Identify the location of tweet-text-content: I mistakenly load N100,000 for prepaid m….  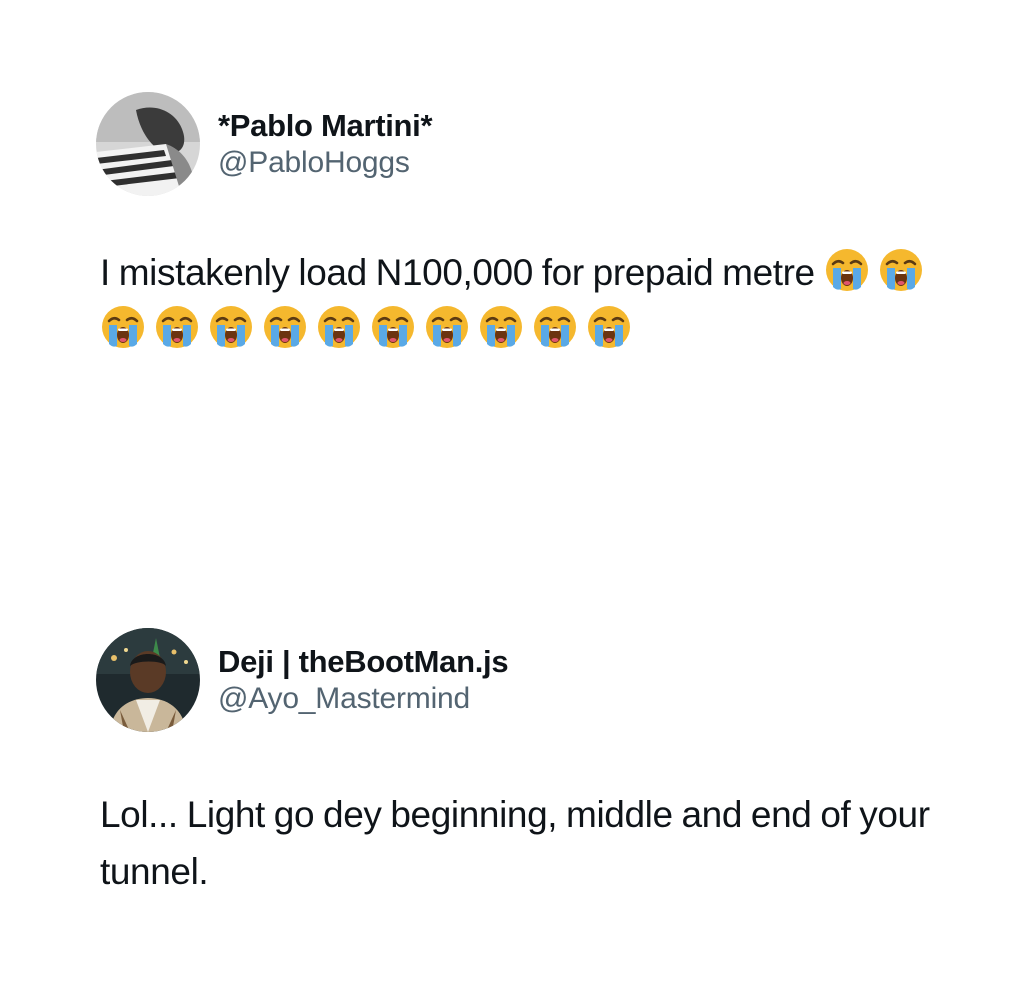
(457, 272).